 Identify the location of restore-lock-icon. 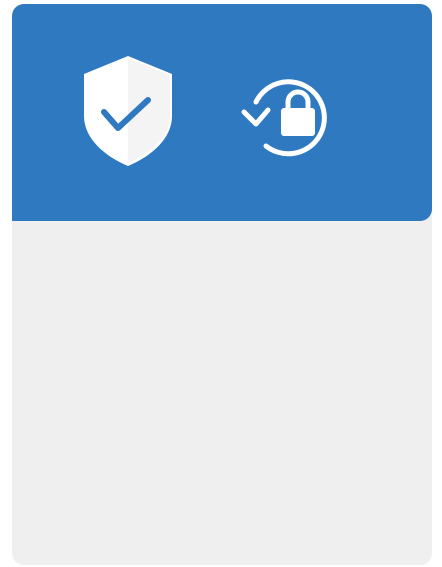
(282, 114).